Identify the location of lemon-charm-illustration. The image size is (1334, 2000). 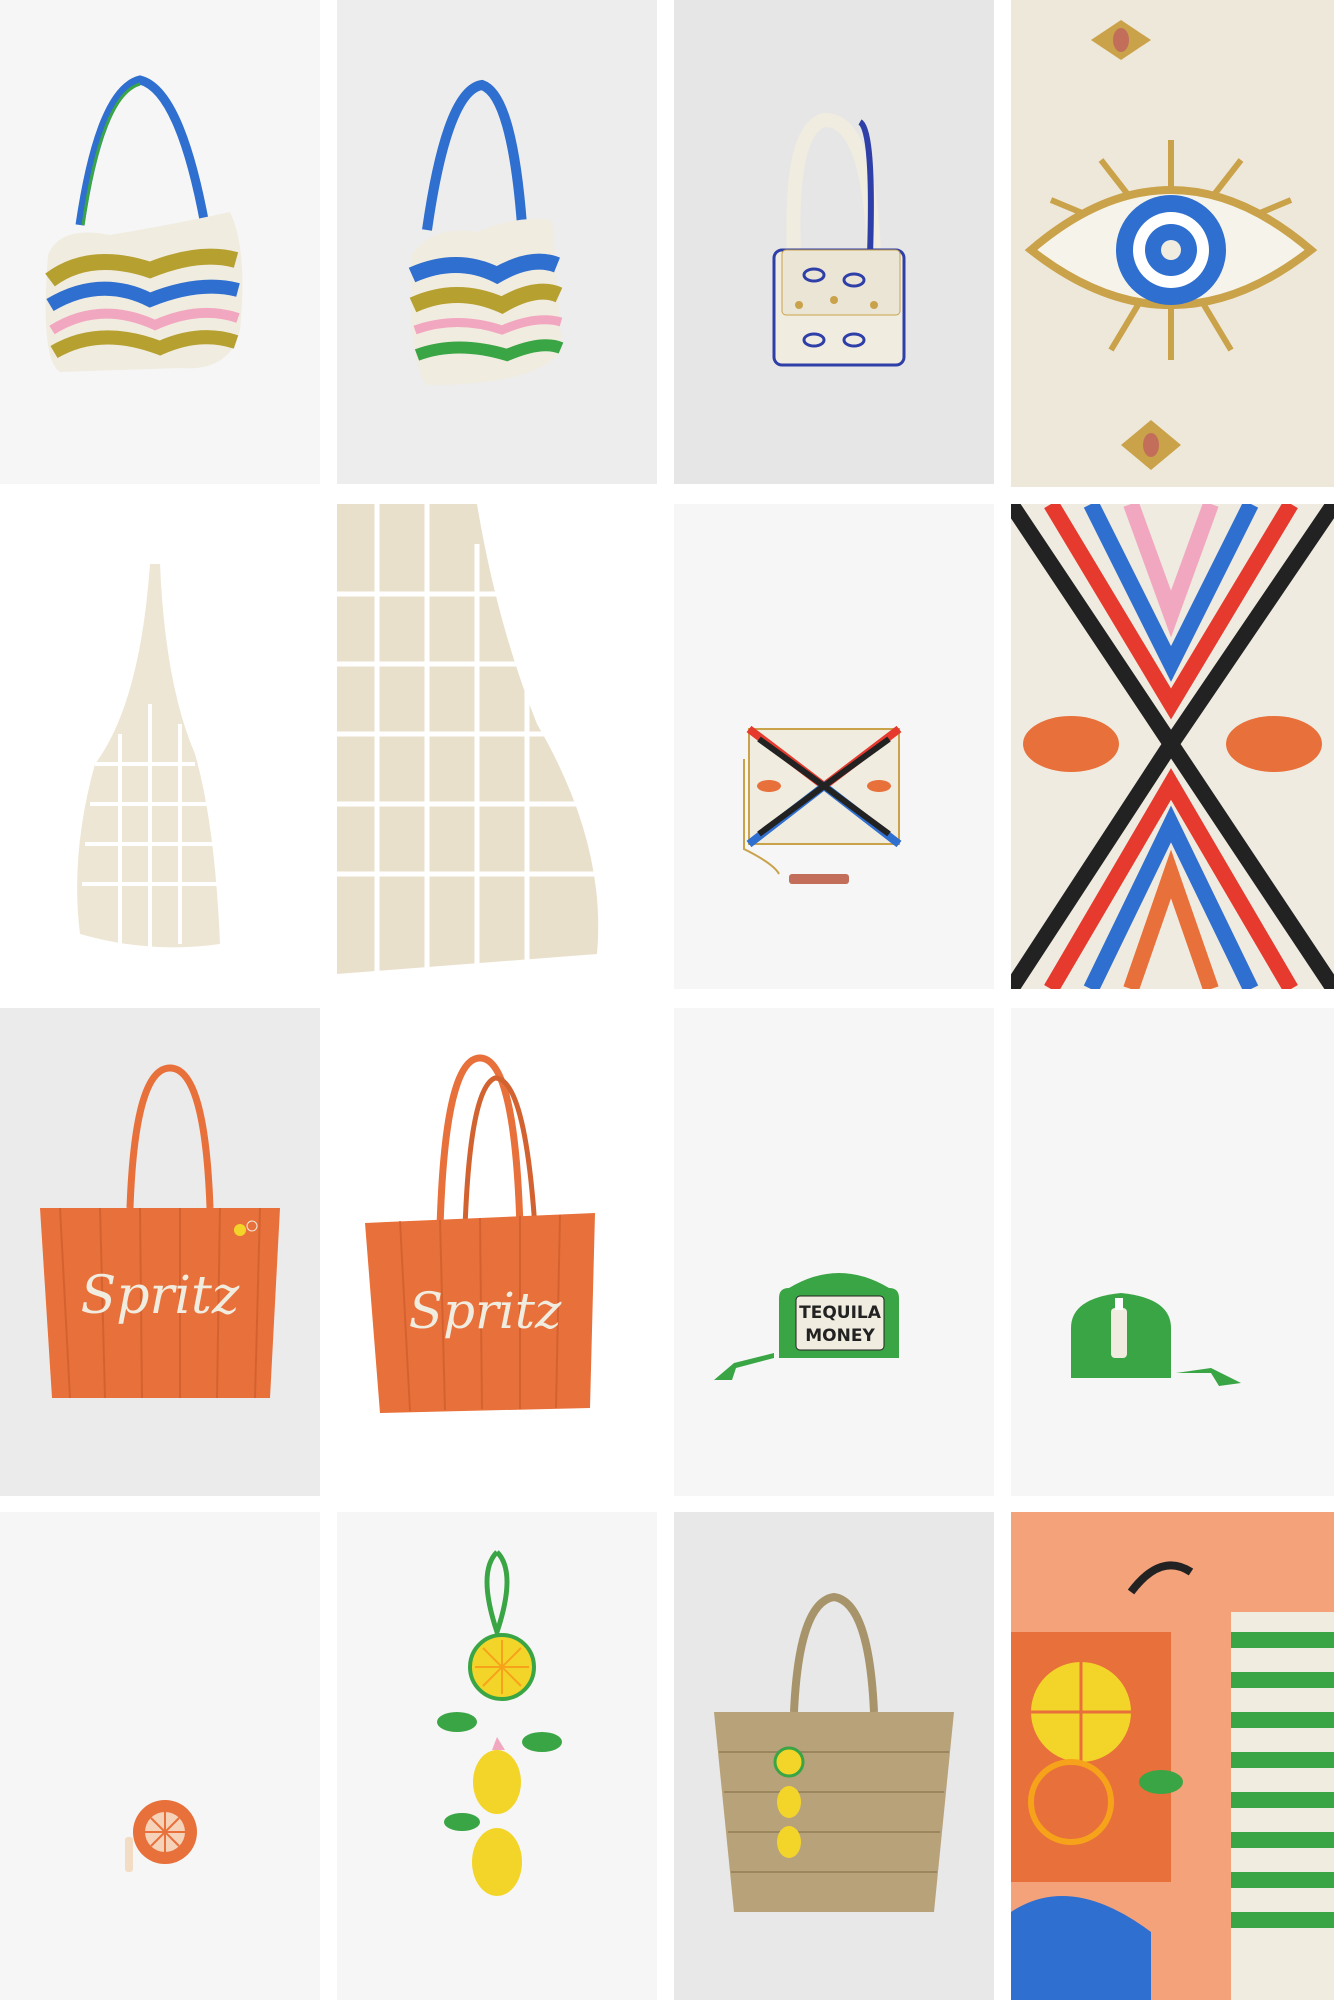
(499, 1723).